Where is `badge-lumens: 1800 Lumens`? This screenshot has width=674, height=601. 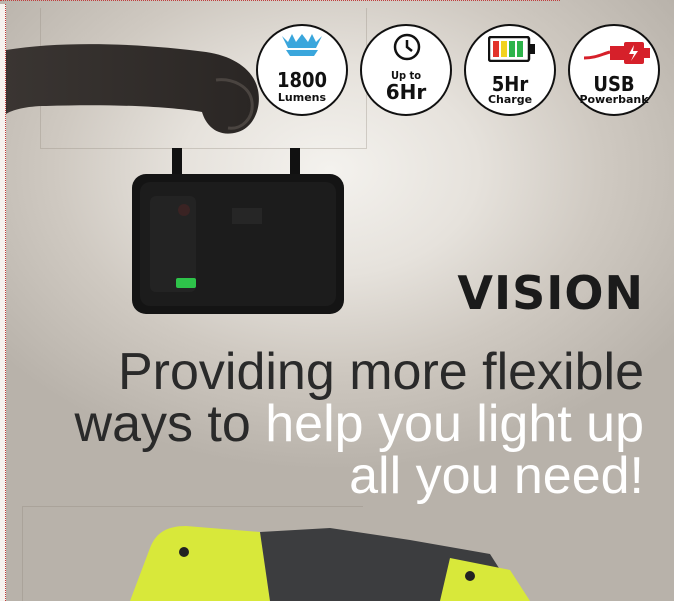
badge-lumens: 1800 Lumens is located at coordinates (302, 70).